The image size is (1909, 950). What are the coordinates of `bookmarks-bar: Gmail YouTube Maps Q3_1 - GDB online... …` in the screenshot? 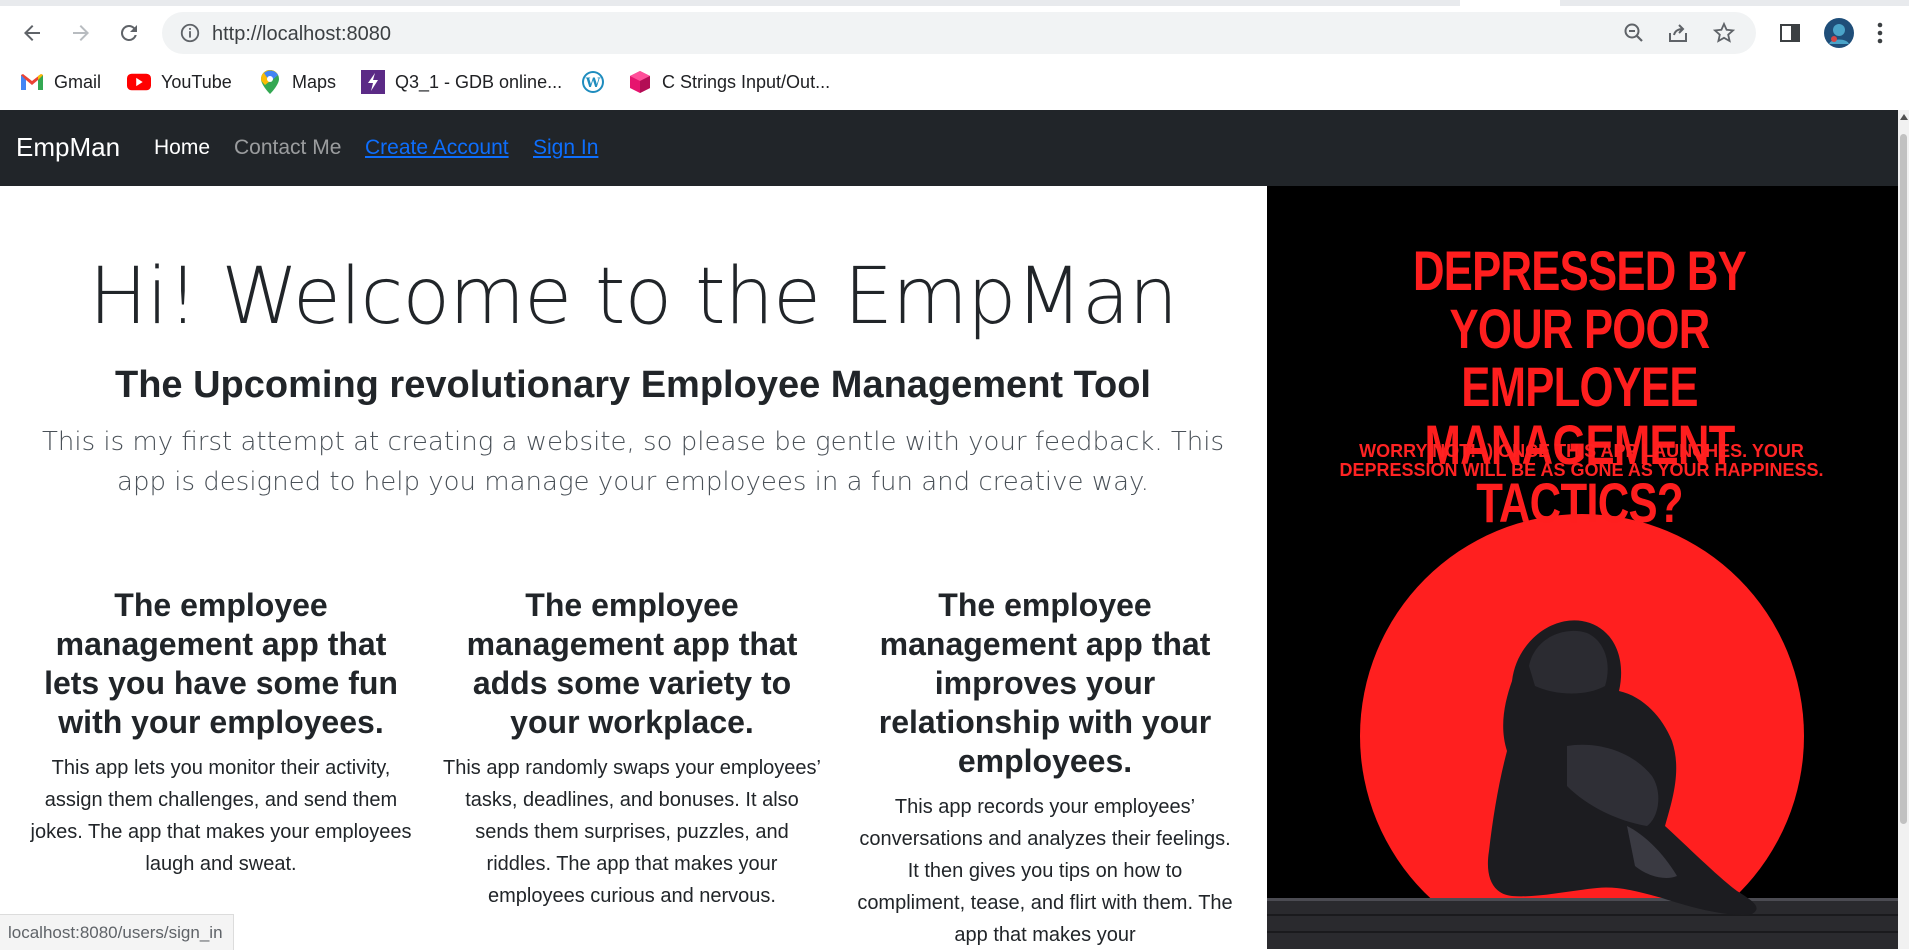 It's located at (954, 82).